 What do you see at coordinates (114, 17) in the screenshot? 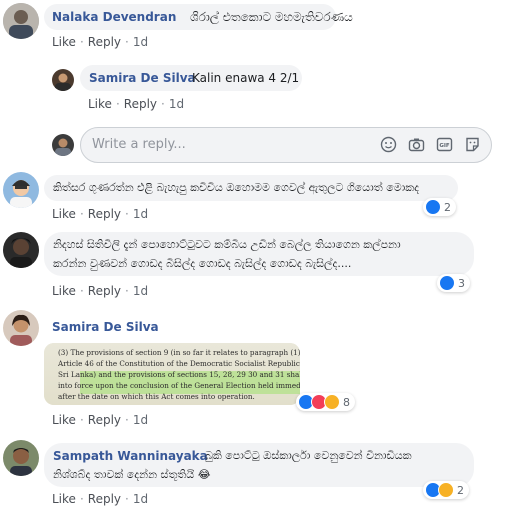
I see `comment-author: Nalaka Devendran` at bounding box center [114, 17].